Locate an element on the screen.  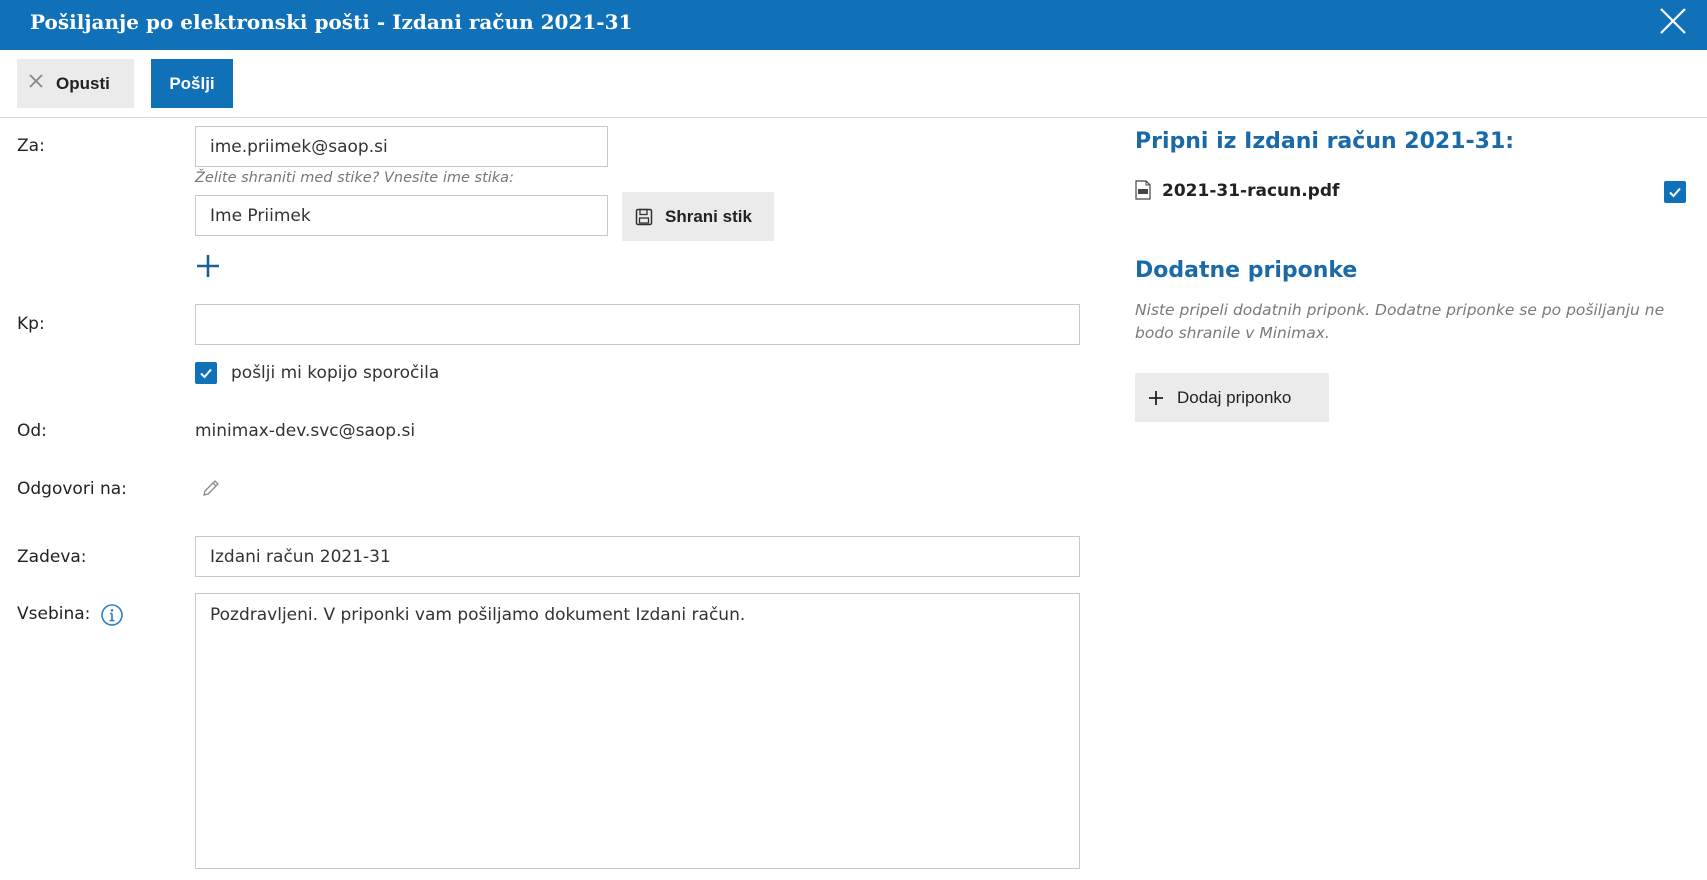
subject-label: Zadeva: is located at coordinates (52, 557).